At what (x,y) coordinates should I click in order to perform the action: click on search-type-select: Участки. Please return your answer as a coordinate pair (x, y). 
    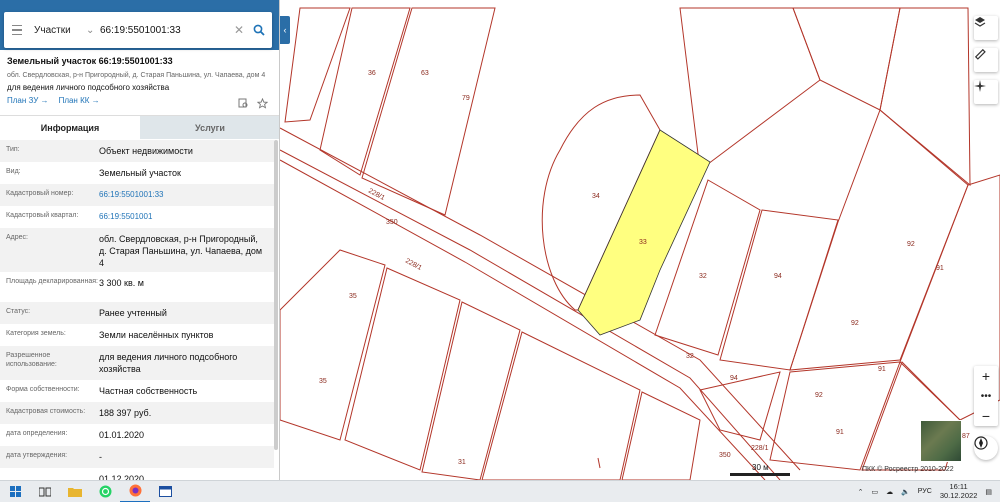
    Looking at the image, I should click on (58, 30).